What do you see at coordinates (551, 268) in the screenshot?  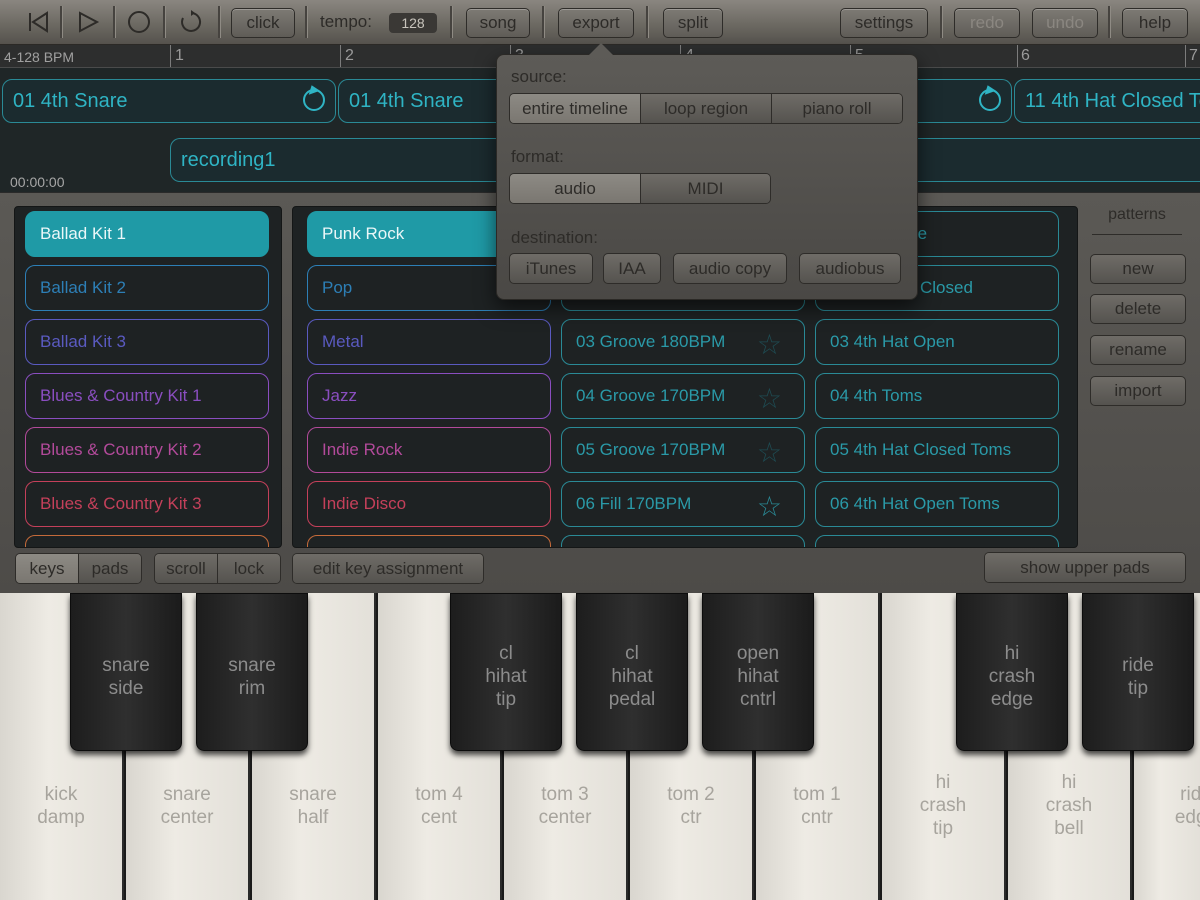 I see `destination-itunes-button: iTunes` at bounding box center [551, 268].